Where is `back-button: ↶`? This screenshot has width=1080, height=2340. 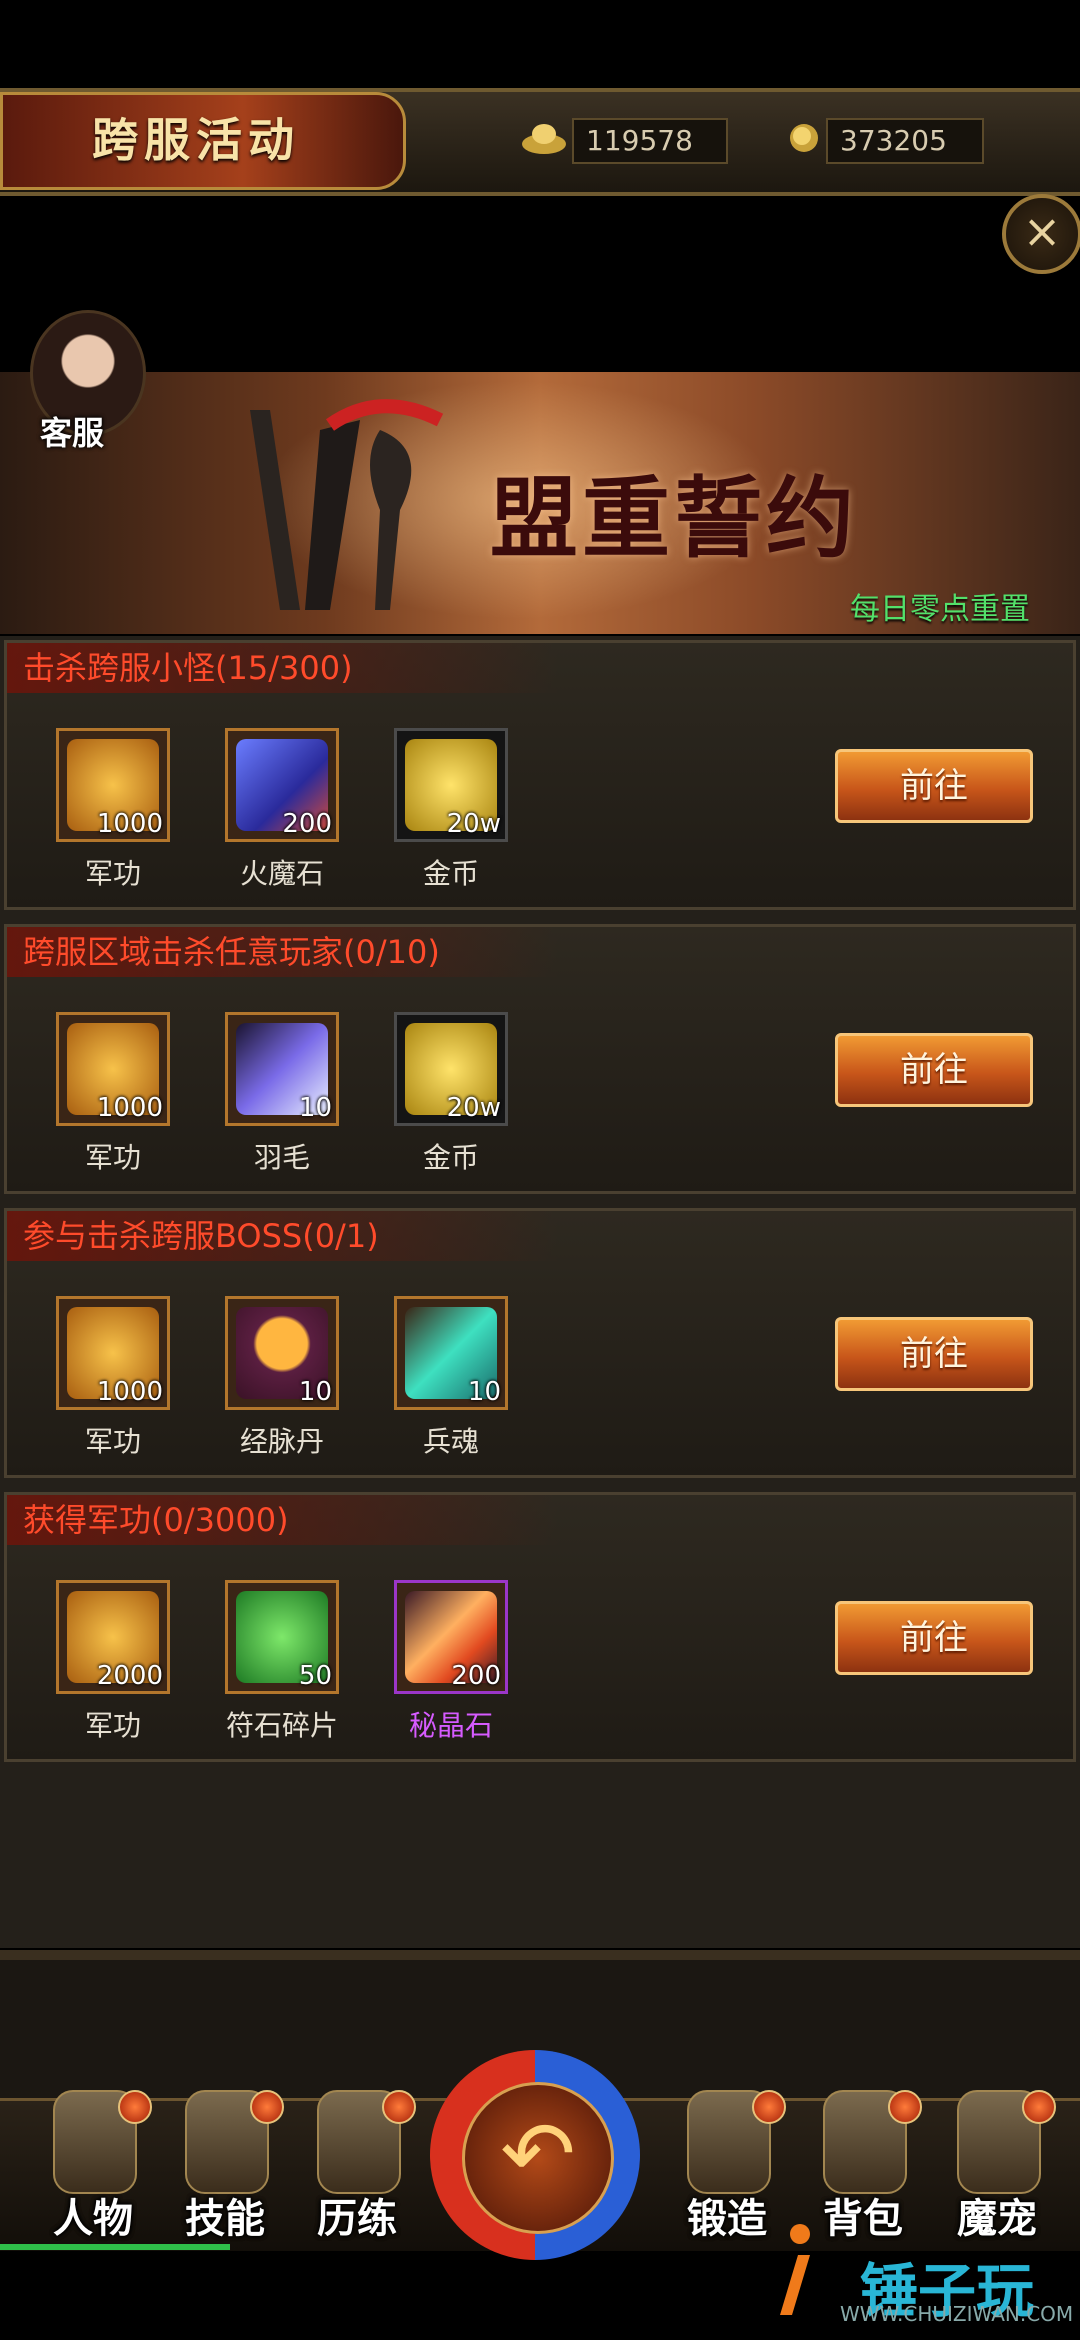
back-button: ↶ is located at coordinates (538, 2158).